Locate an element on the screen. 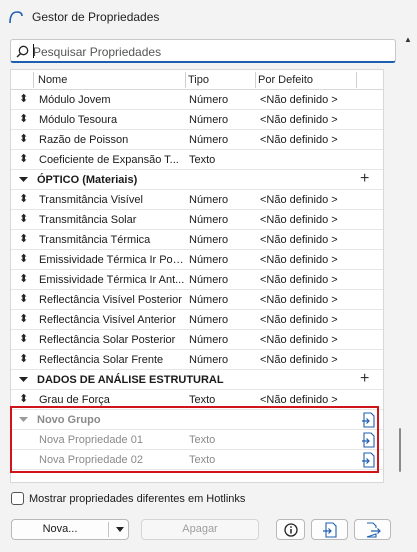  property-name: Módulo Tesoura is located at coordinates (78, 120).